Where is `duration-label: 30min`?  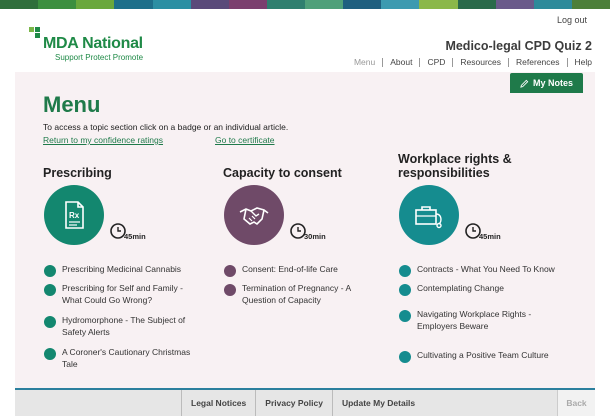 duration-label: 30min is located at coordinates (315, 236).